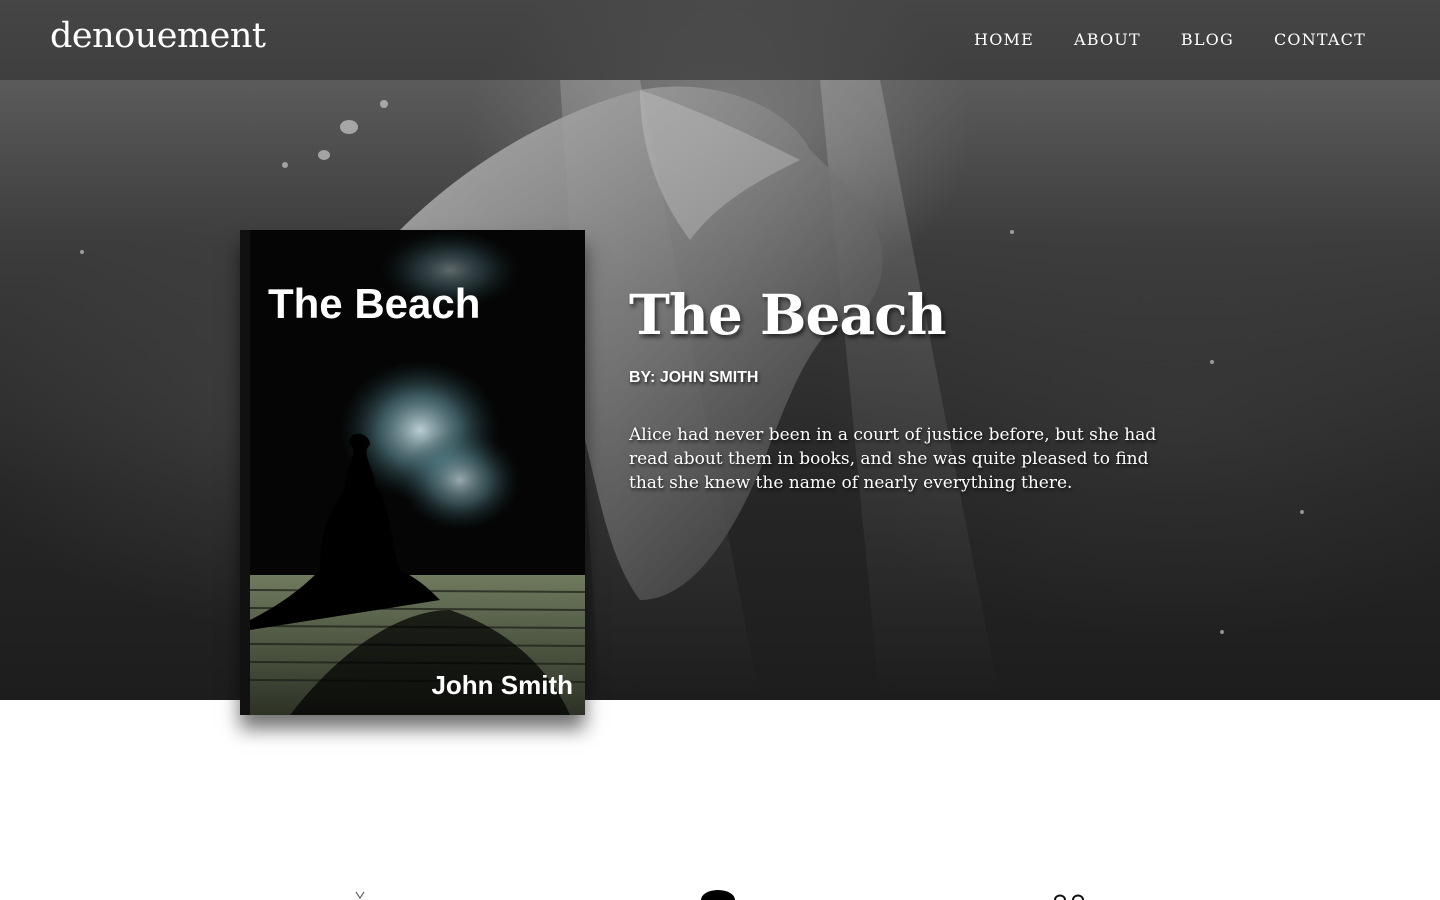 The width and height of the screenshot is (1440, 900). Describe the element at coordinates (1069, 897) in the screenshot. I see `glasses-icon` at that location.